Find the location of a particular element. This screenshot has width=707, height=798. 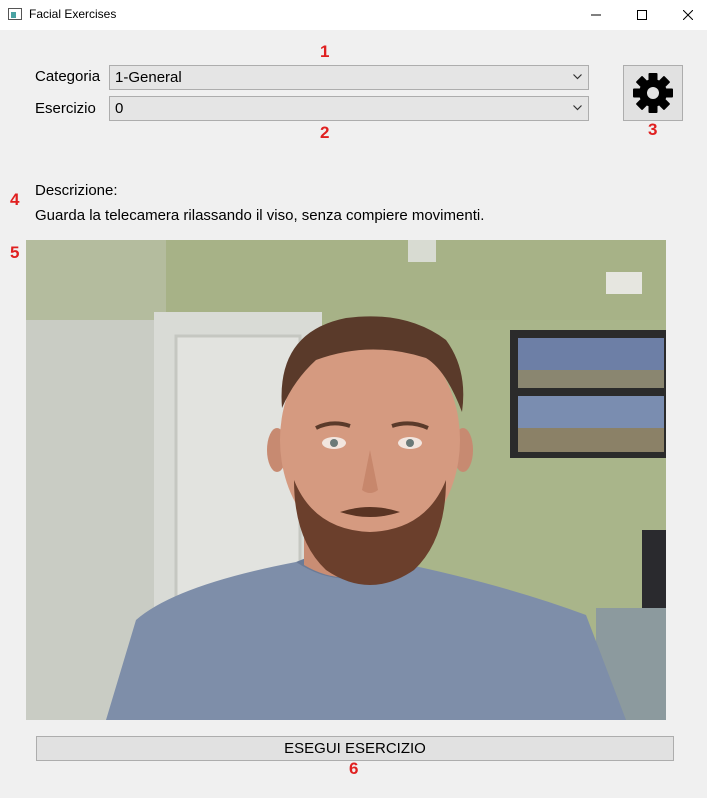

maximize-icon is located at coordinates (642, 15).